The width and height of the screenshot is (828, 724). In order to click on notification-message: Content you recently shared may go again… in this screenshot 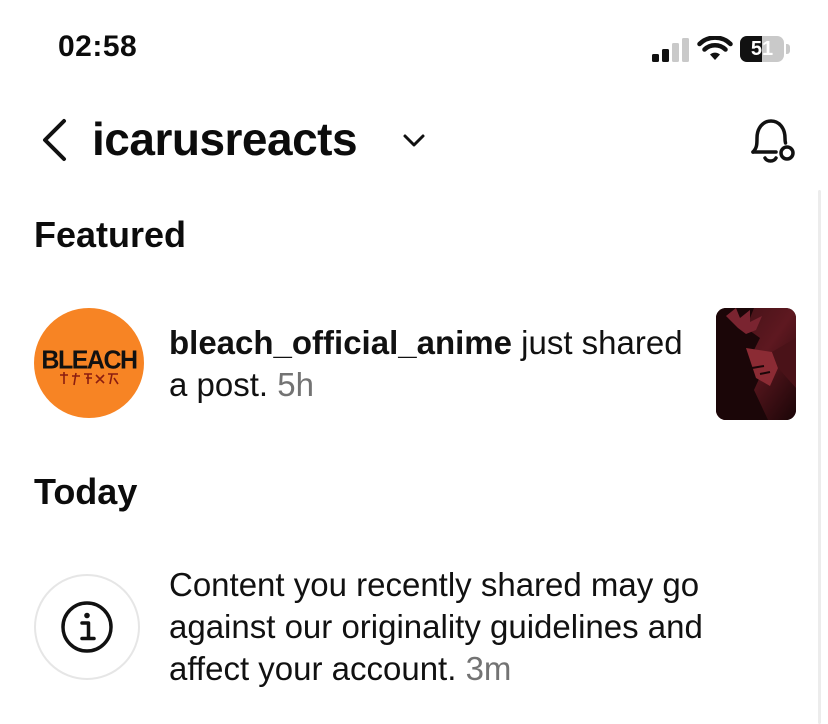, I will do `click(436, 626)`.